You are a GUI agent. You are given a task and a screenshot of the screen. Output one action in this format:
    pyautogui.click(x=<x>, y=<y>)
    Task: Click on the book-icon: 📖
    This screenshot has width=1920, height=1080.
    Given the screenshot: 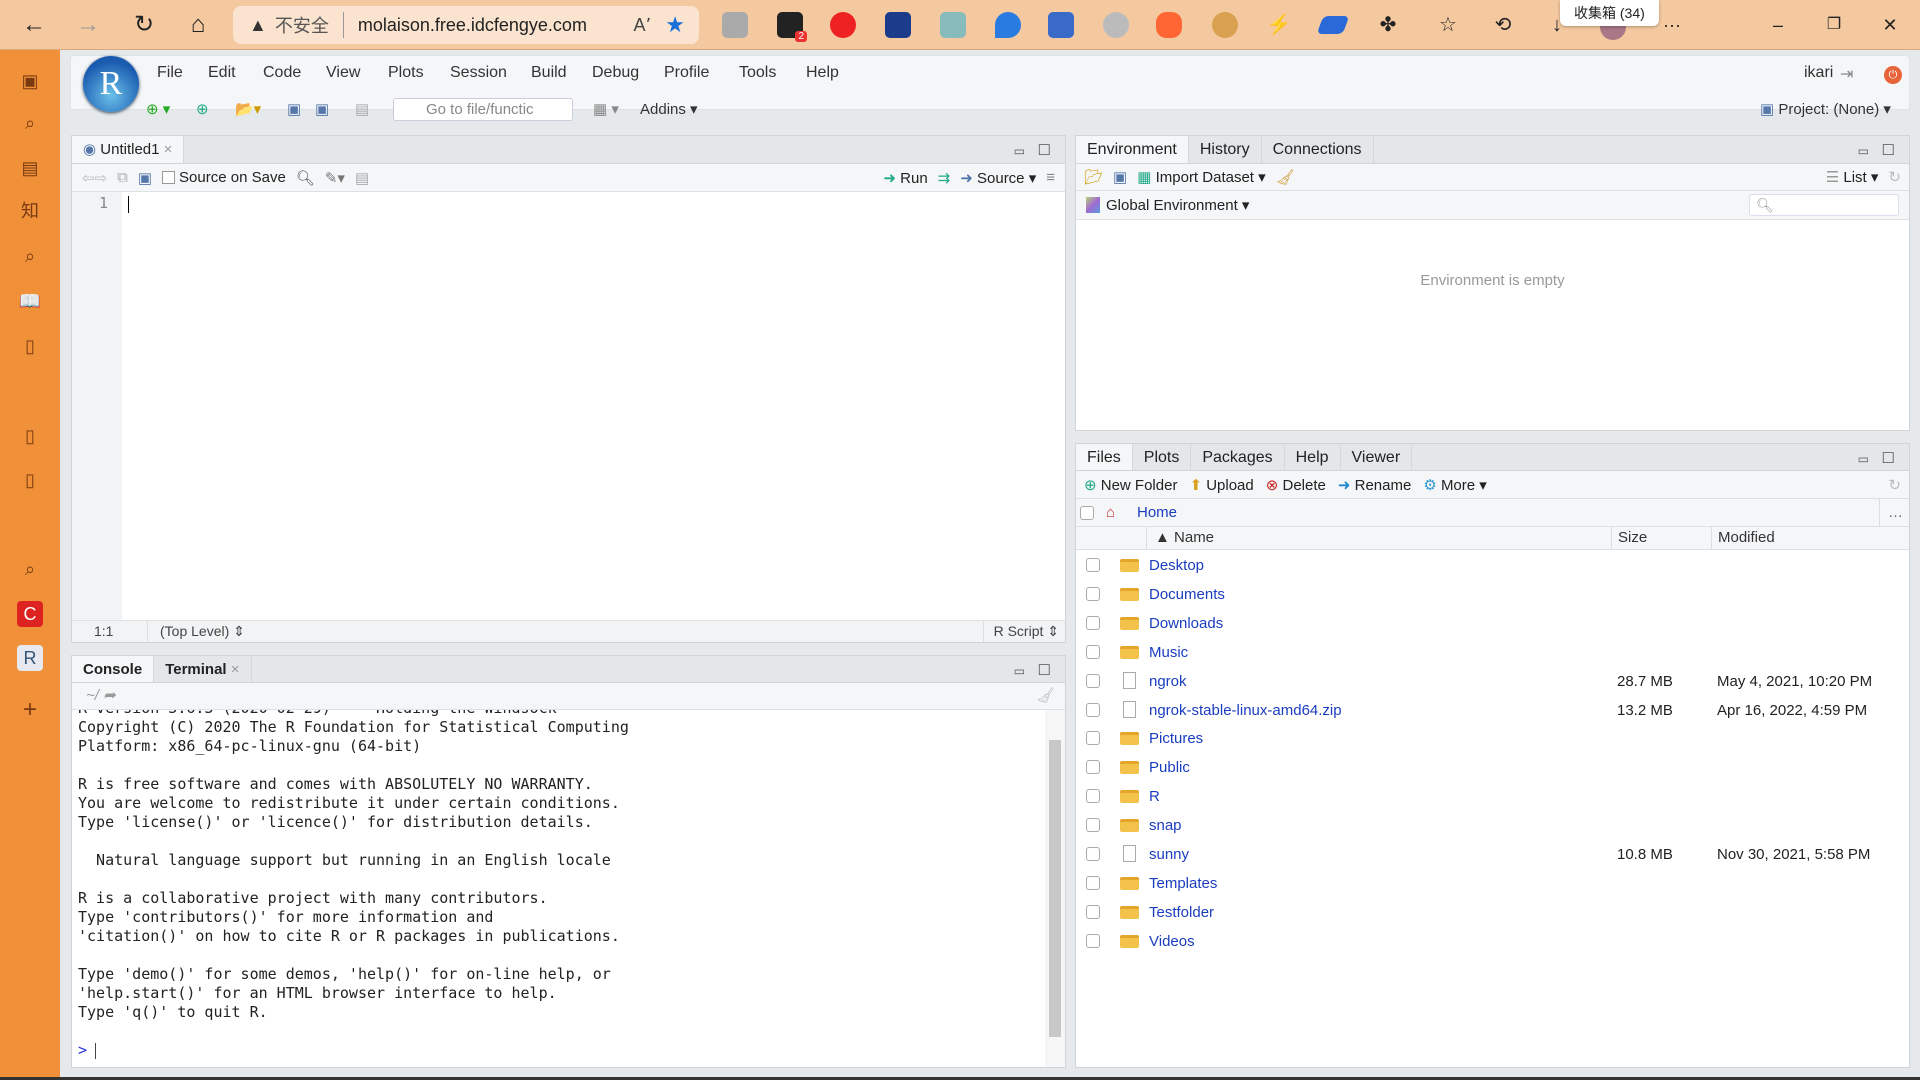 What is the action you would take?
    pyautogui.click(x=30, y=301)
    